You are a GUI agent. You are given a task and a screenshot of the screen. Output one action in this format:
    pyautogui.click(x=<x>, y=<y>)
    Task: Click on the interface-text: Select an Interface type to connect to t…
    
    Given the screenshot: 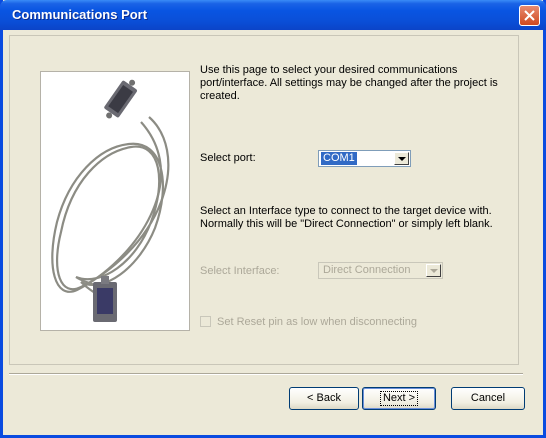 What is the action you would take?
    pyautogui.click(x=346, y=217)
    